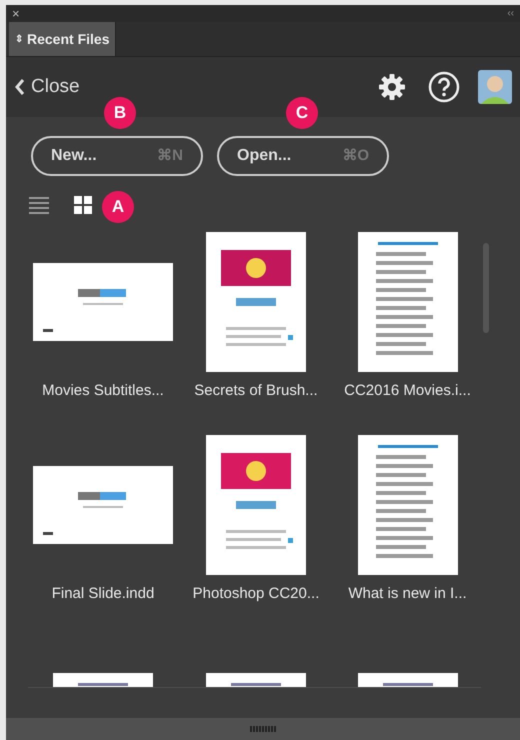 The width and height of the screenshot is (520, 740). Describe the element at coordinates (486, 288) in the screenshot. I see `scrollbar-thumb` at that location.